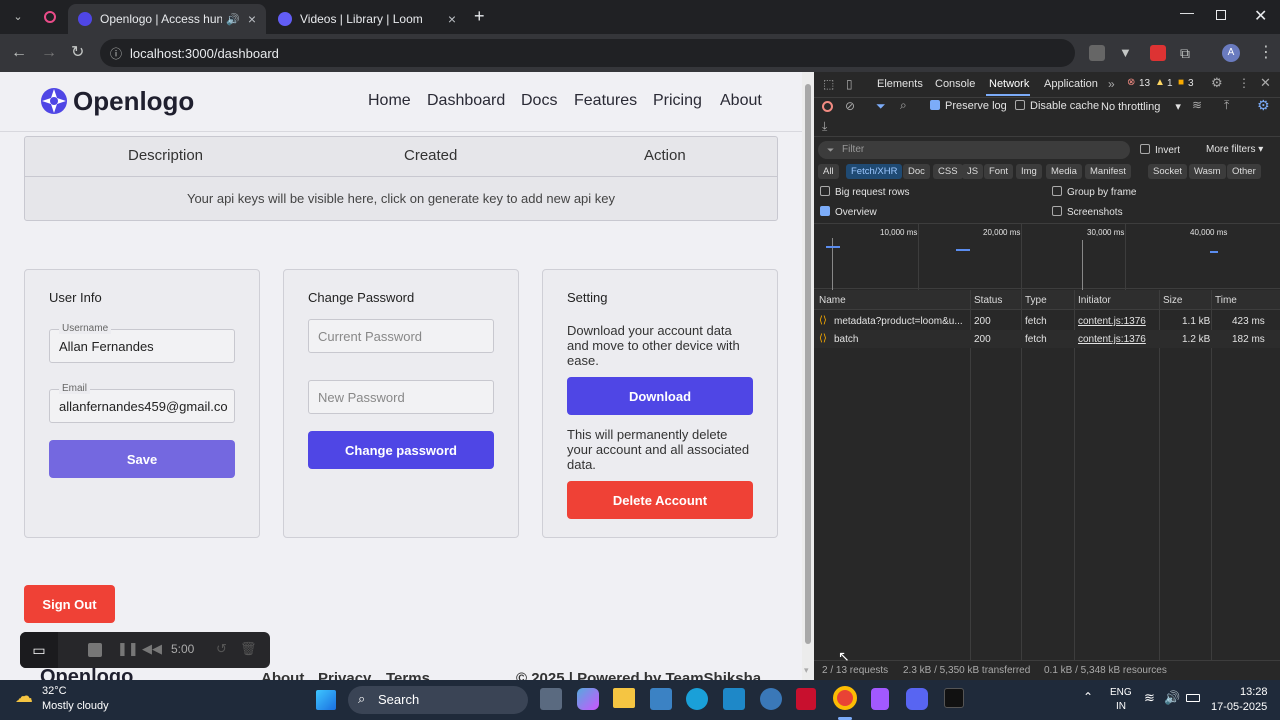 Image resolution: width=1280 pixels, height=720 pixels. What do you see at coordinates (848, 212) in the screenshot?
I see `overview-checkbox: Overview` at bounding box center [848, 212].